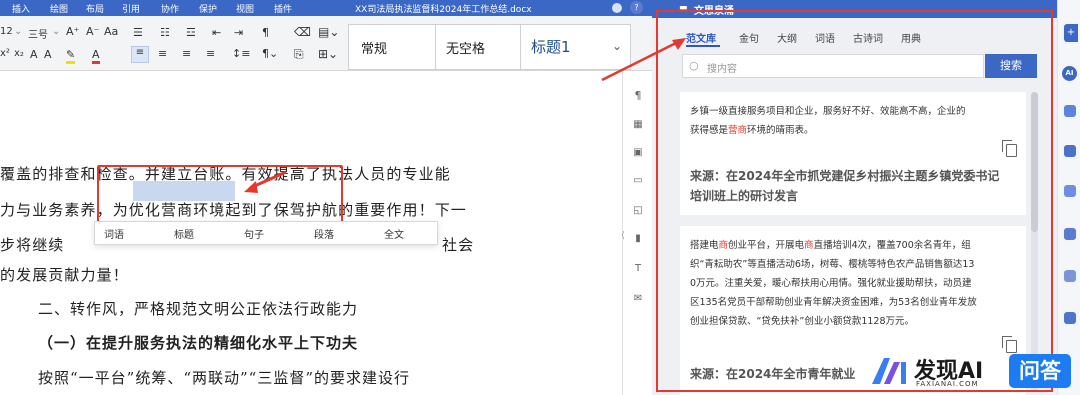  I want to click on watermark-subtitle: FAXIANAI.COM, so click(947, 384).